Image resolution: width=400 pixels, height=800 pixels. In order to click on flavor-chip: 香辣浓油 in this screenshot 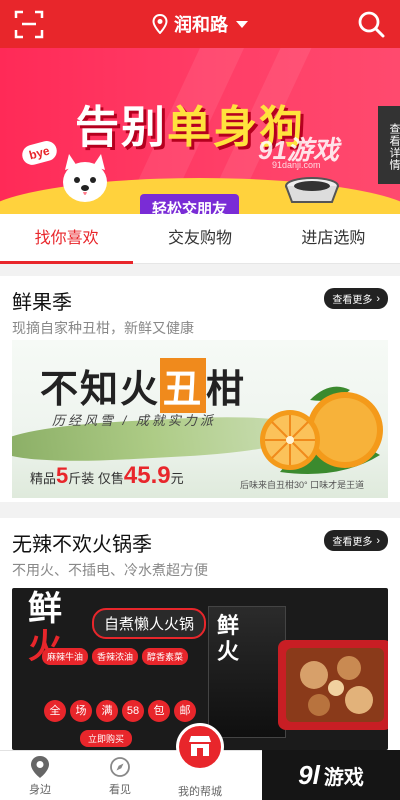, I will do `click(115, 656)`.